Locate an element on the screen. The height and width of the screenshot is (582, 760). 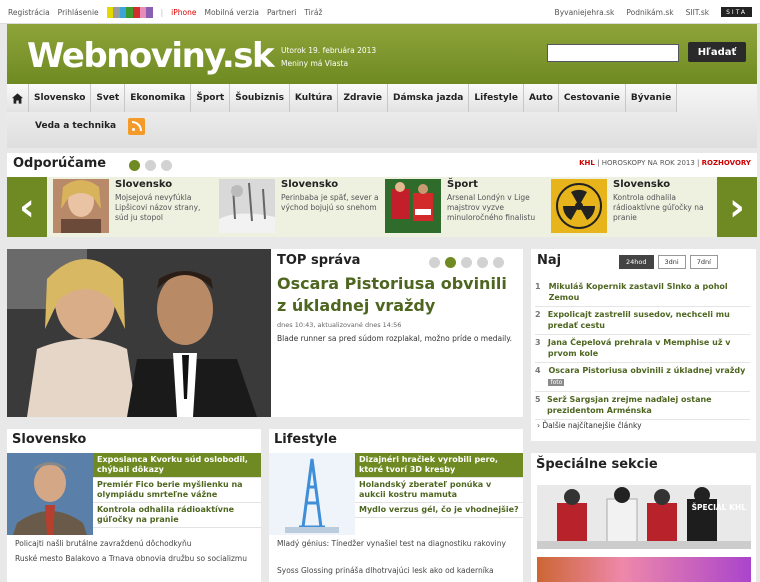
horoskopy-link: HOROSKOPY NA ROK 2013 is located at coordinates (648, 163).